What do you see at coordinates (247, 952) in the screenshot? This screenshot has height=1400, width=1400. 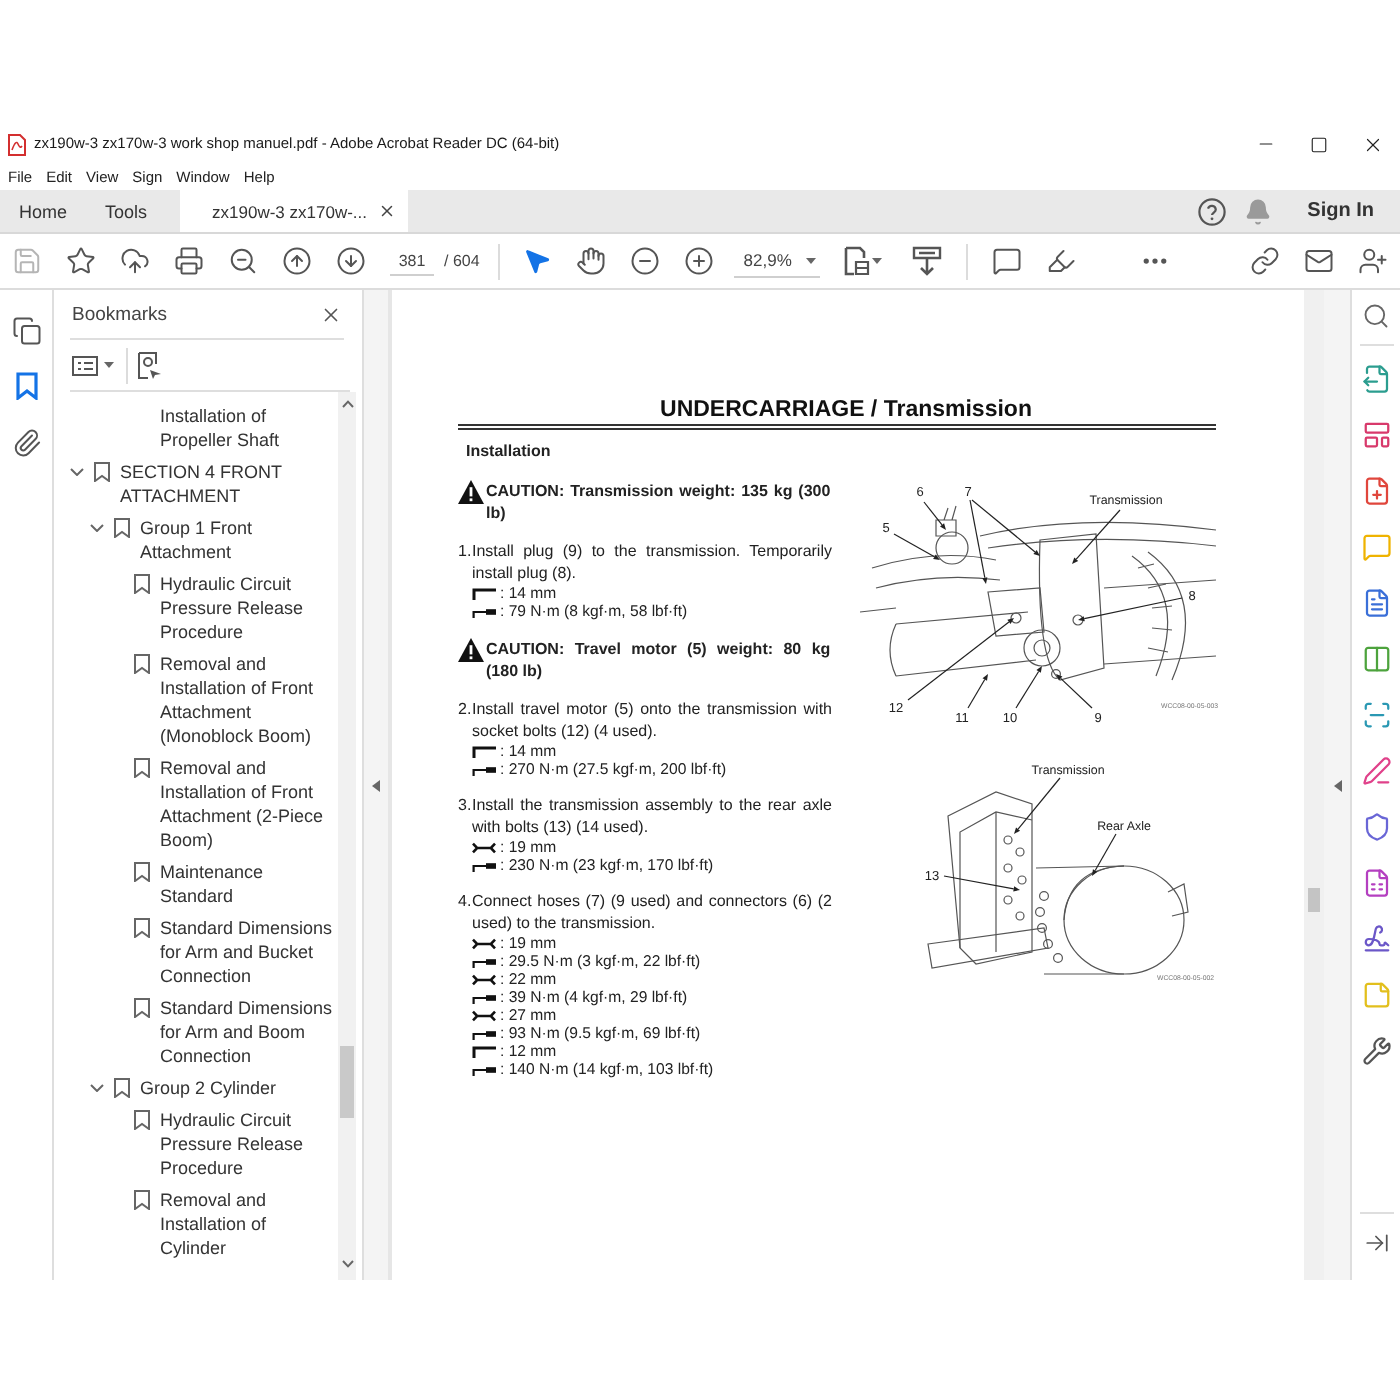 I see `bookmark-label: Standard Dimensions for Arm and Bucket Connection` at bounding box center [247, 952].